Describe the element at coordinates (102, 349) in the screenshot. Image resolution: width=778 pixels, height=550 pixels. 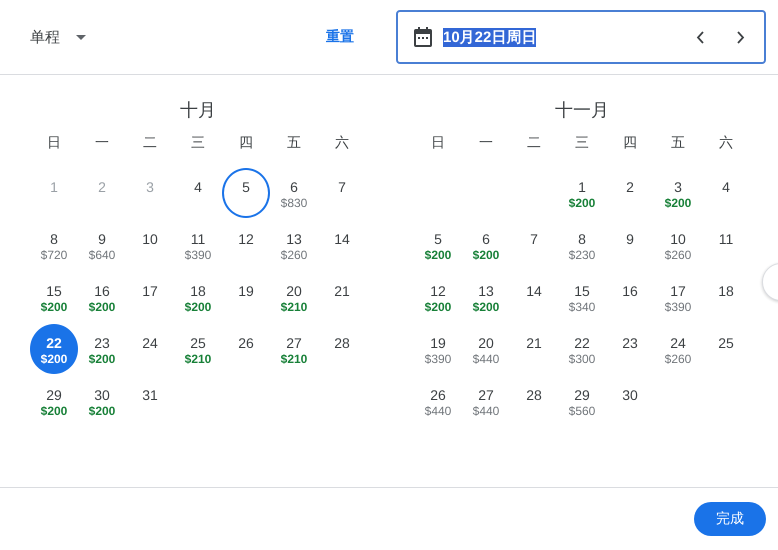
I see `calendar-day: 23 $200` at that location.